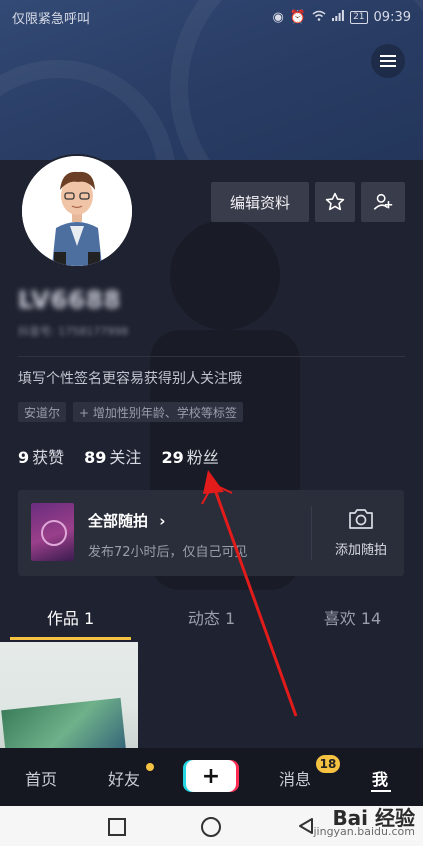 The image size is (423, 846). What do you see at coordinates (70, 620) in the screenshot?
I see `tab-works: 作品 1` at bounding box center [70, 620].